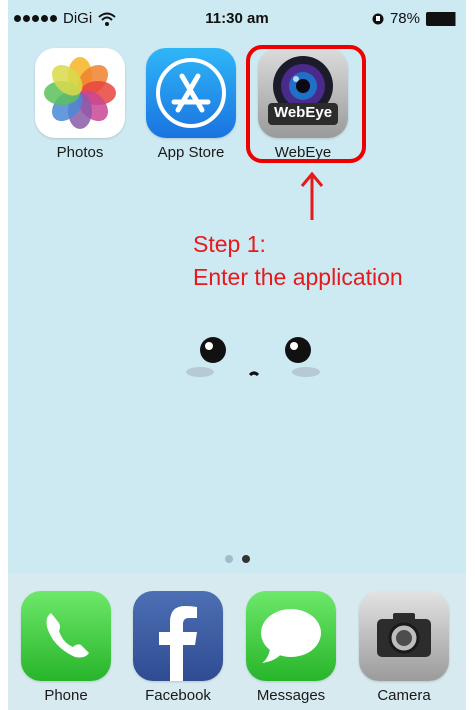 This screenshot has width=475, height=710. I want to click on step-description: Enter the application, so click(298, 277).